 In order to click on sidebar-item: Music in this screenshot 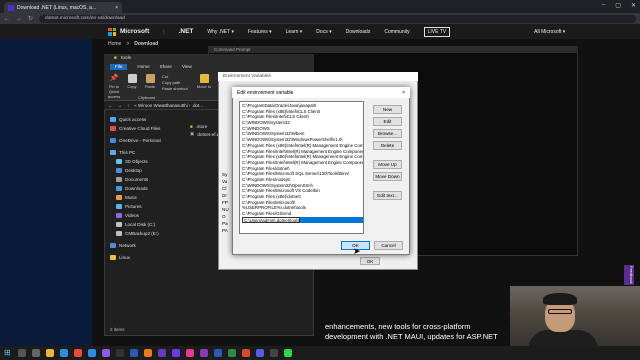, I will do `click(145, 197)`.